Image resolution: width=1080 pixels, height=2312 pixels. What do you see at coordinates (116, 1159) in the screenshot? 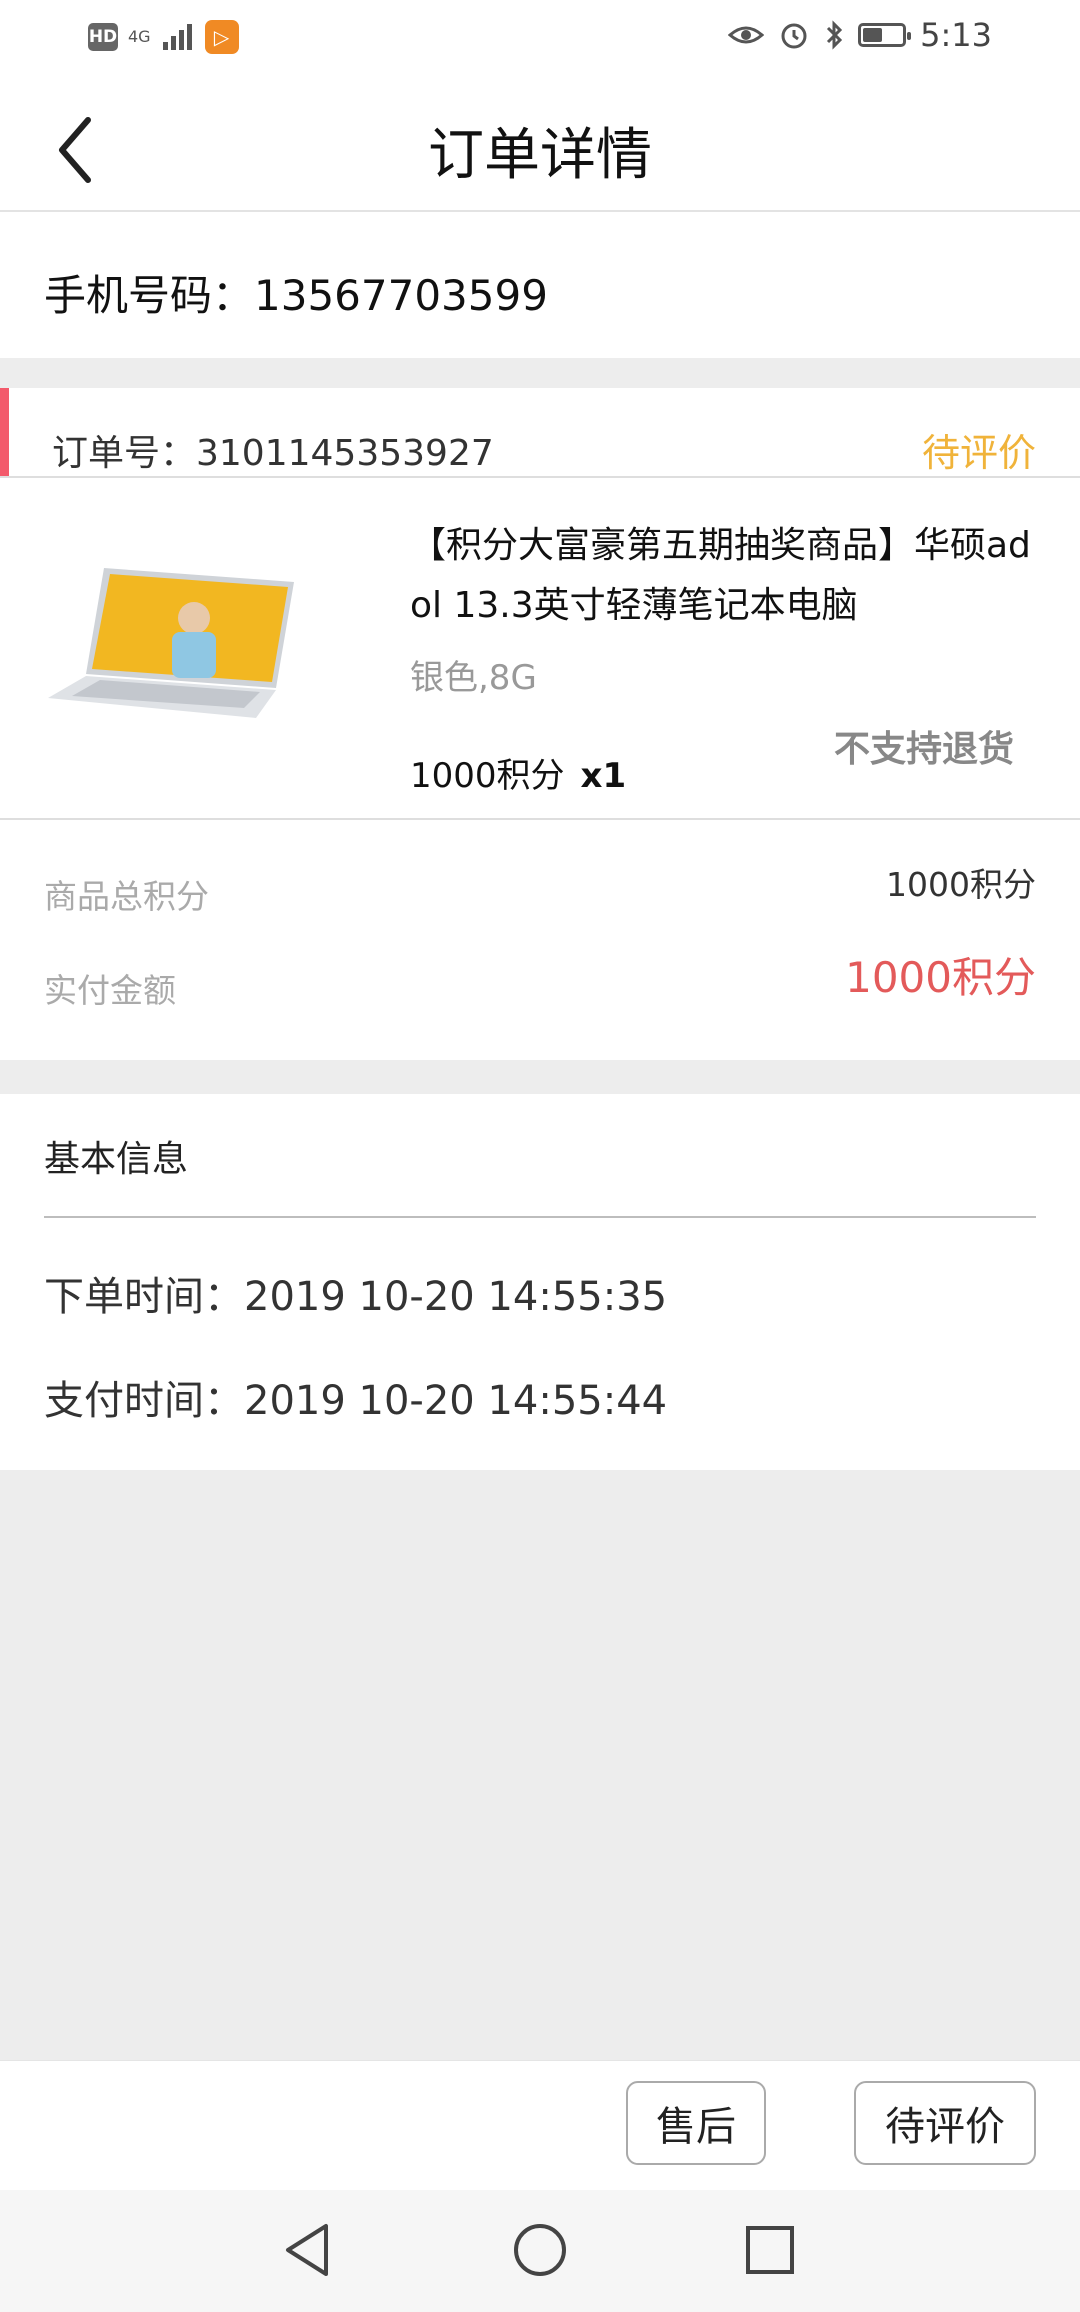
I see `basic-info-title: 基本信息` at bounding box center [116, 1159].